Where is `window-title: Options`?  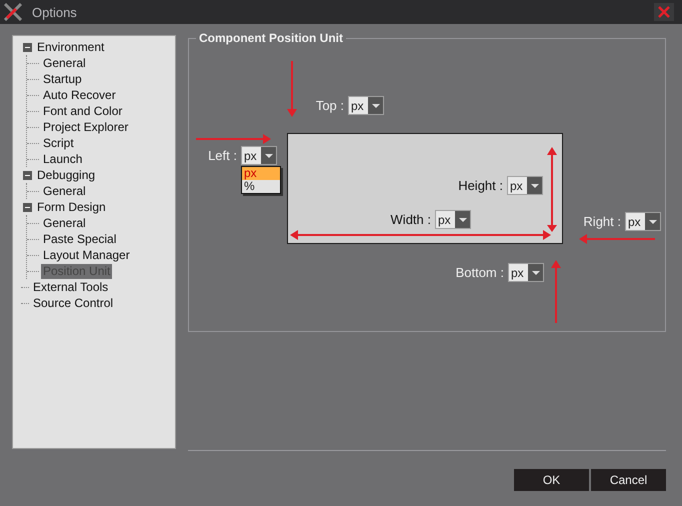
window-title: Options is located at coordinates (55, 12).